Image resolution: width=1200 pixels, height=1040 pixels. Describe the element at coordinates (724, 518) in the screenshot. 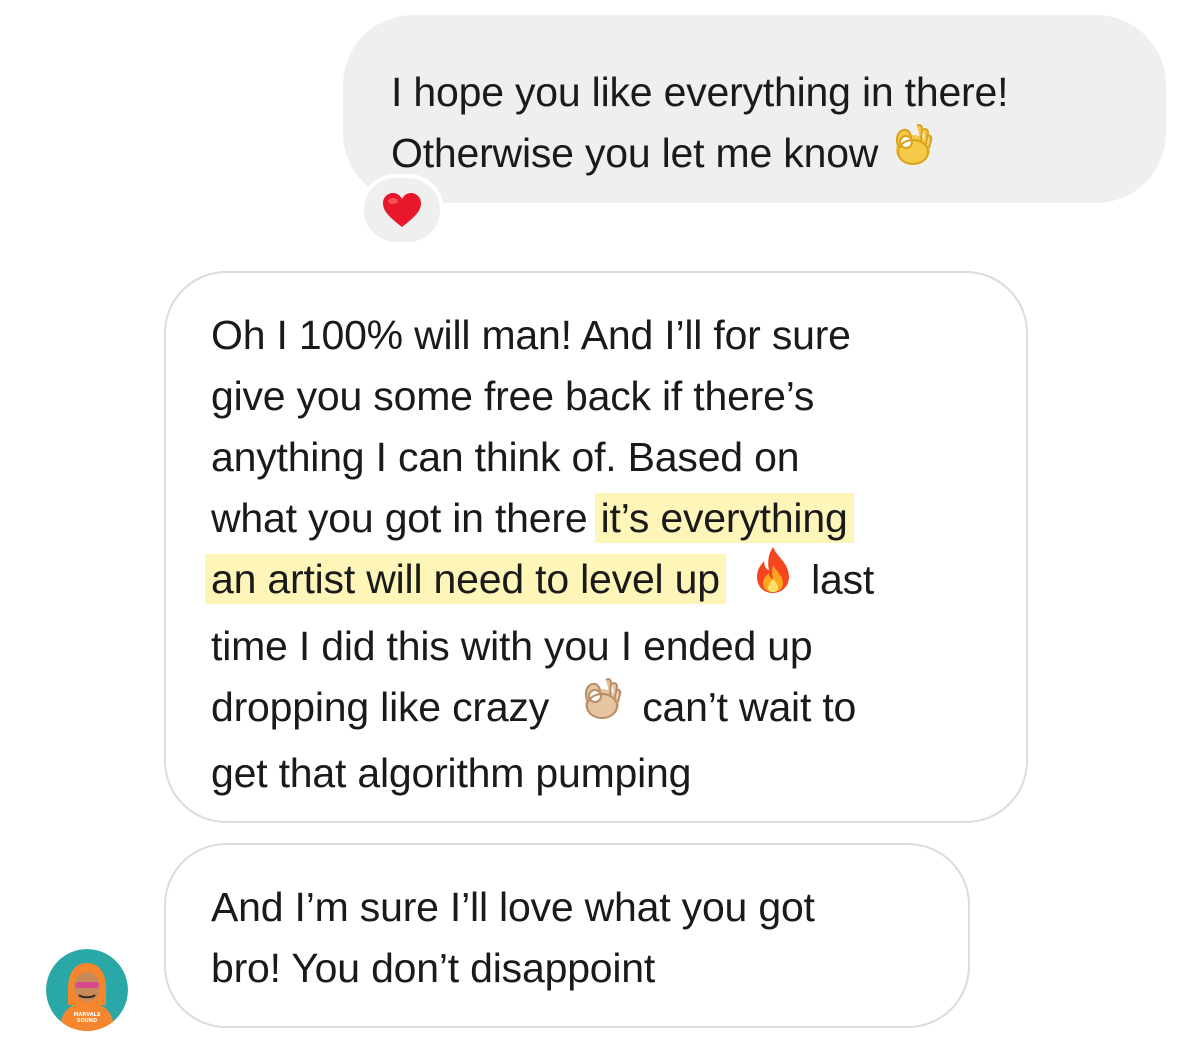

I see `highlighted-text: it’s everything` at that location.